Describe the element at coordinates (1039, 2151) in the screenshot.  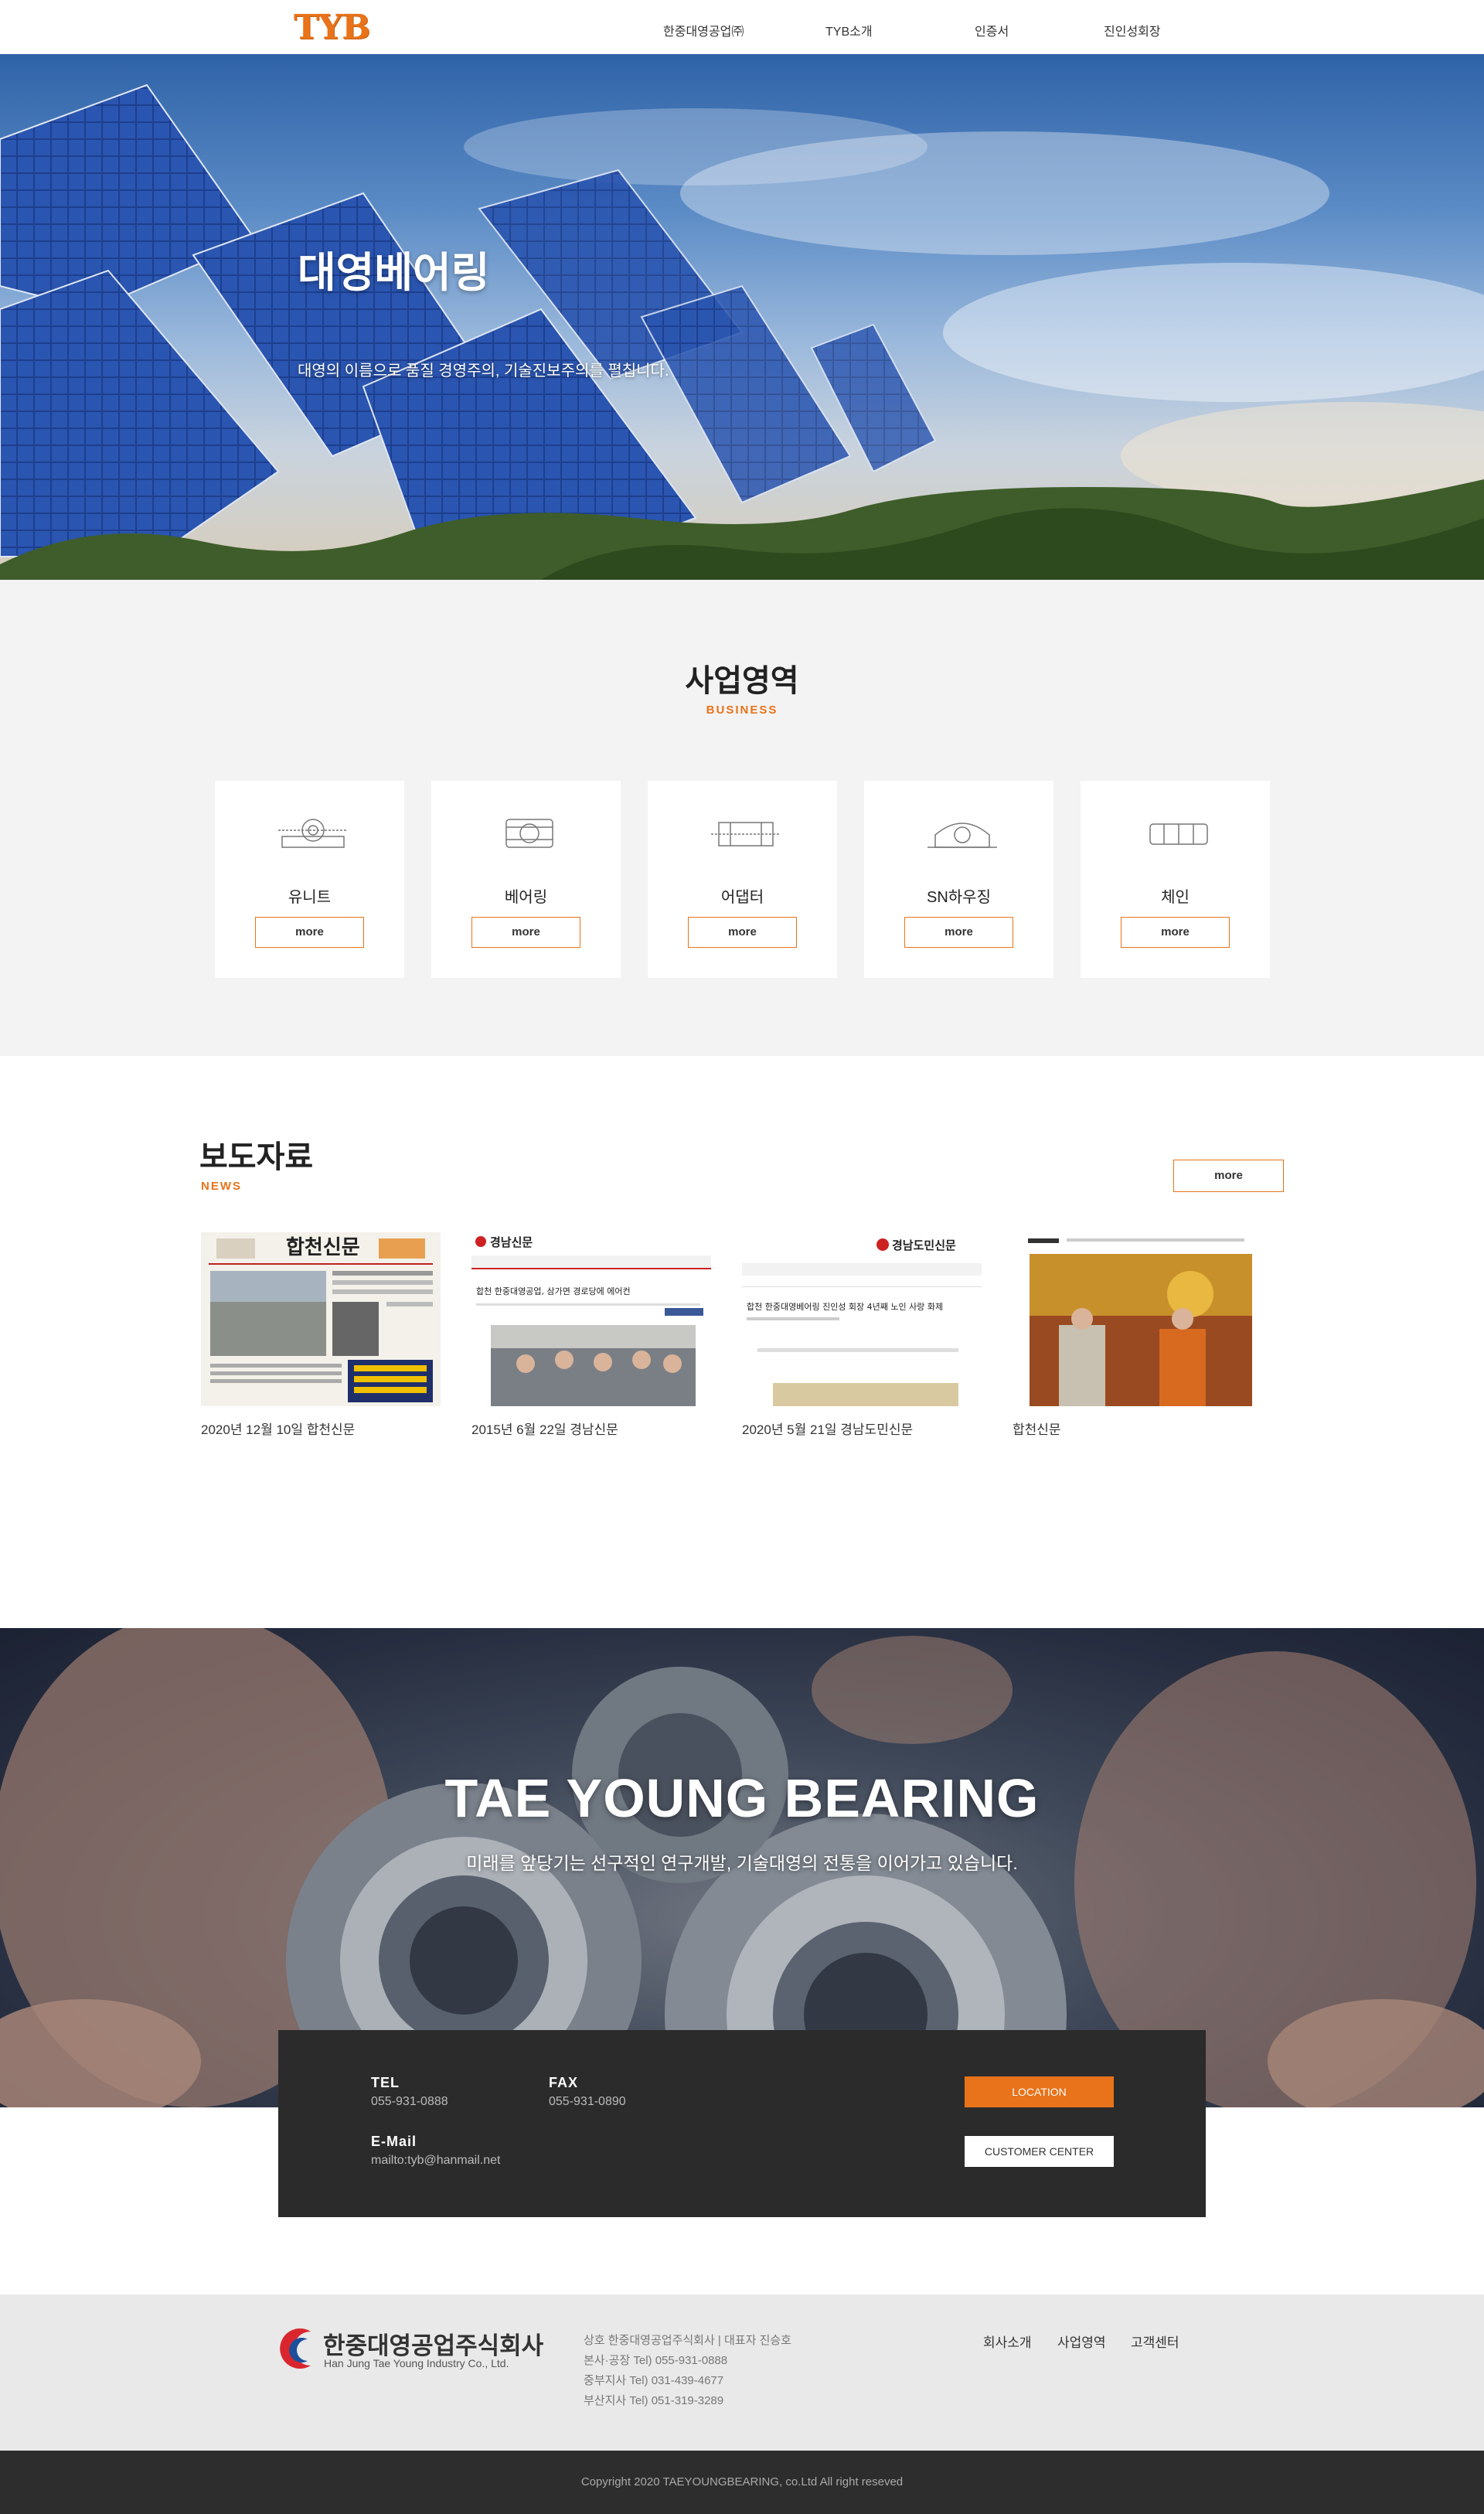
I see `customer-center-button: CUSTOMER CENTER` at that location.